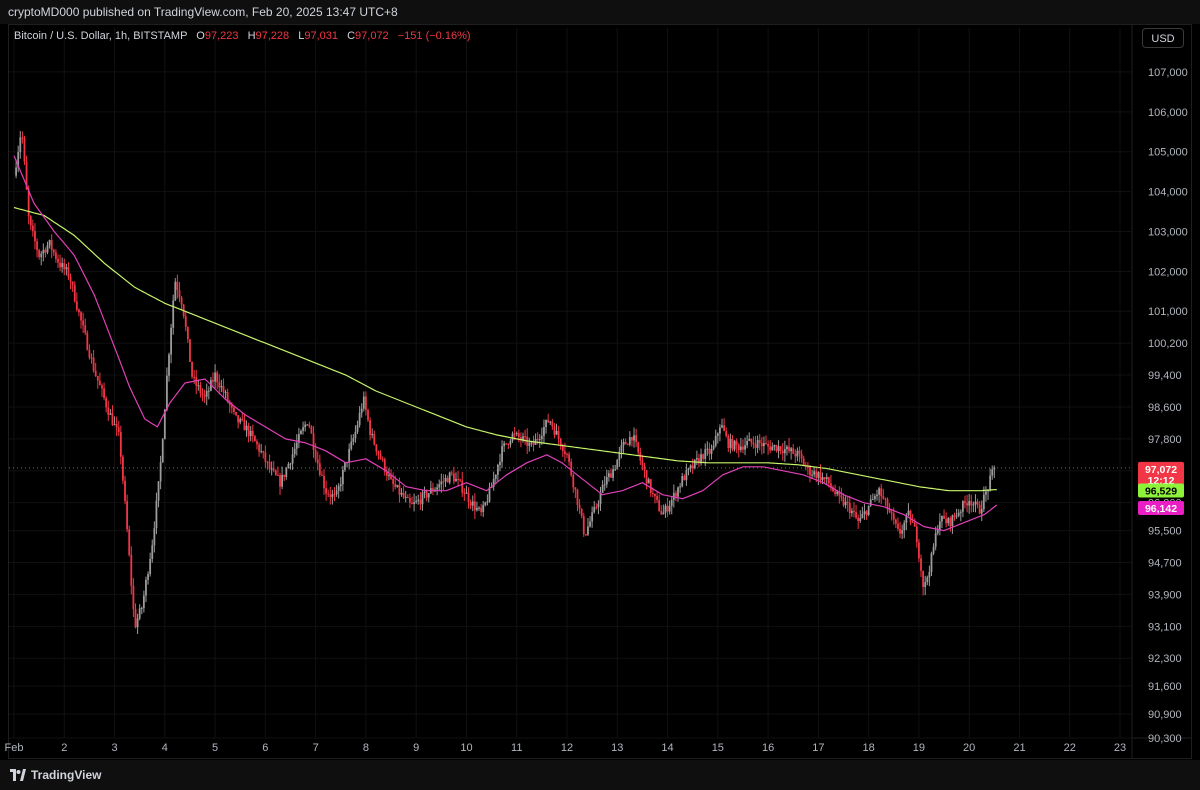  I want to click on price-tick-label: 93,900, so click(1165, 595).